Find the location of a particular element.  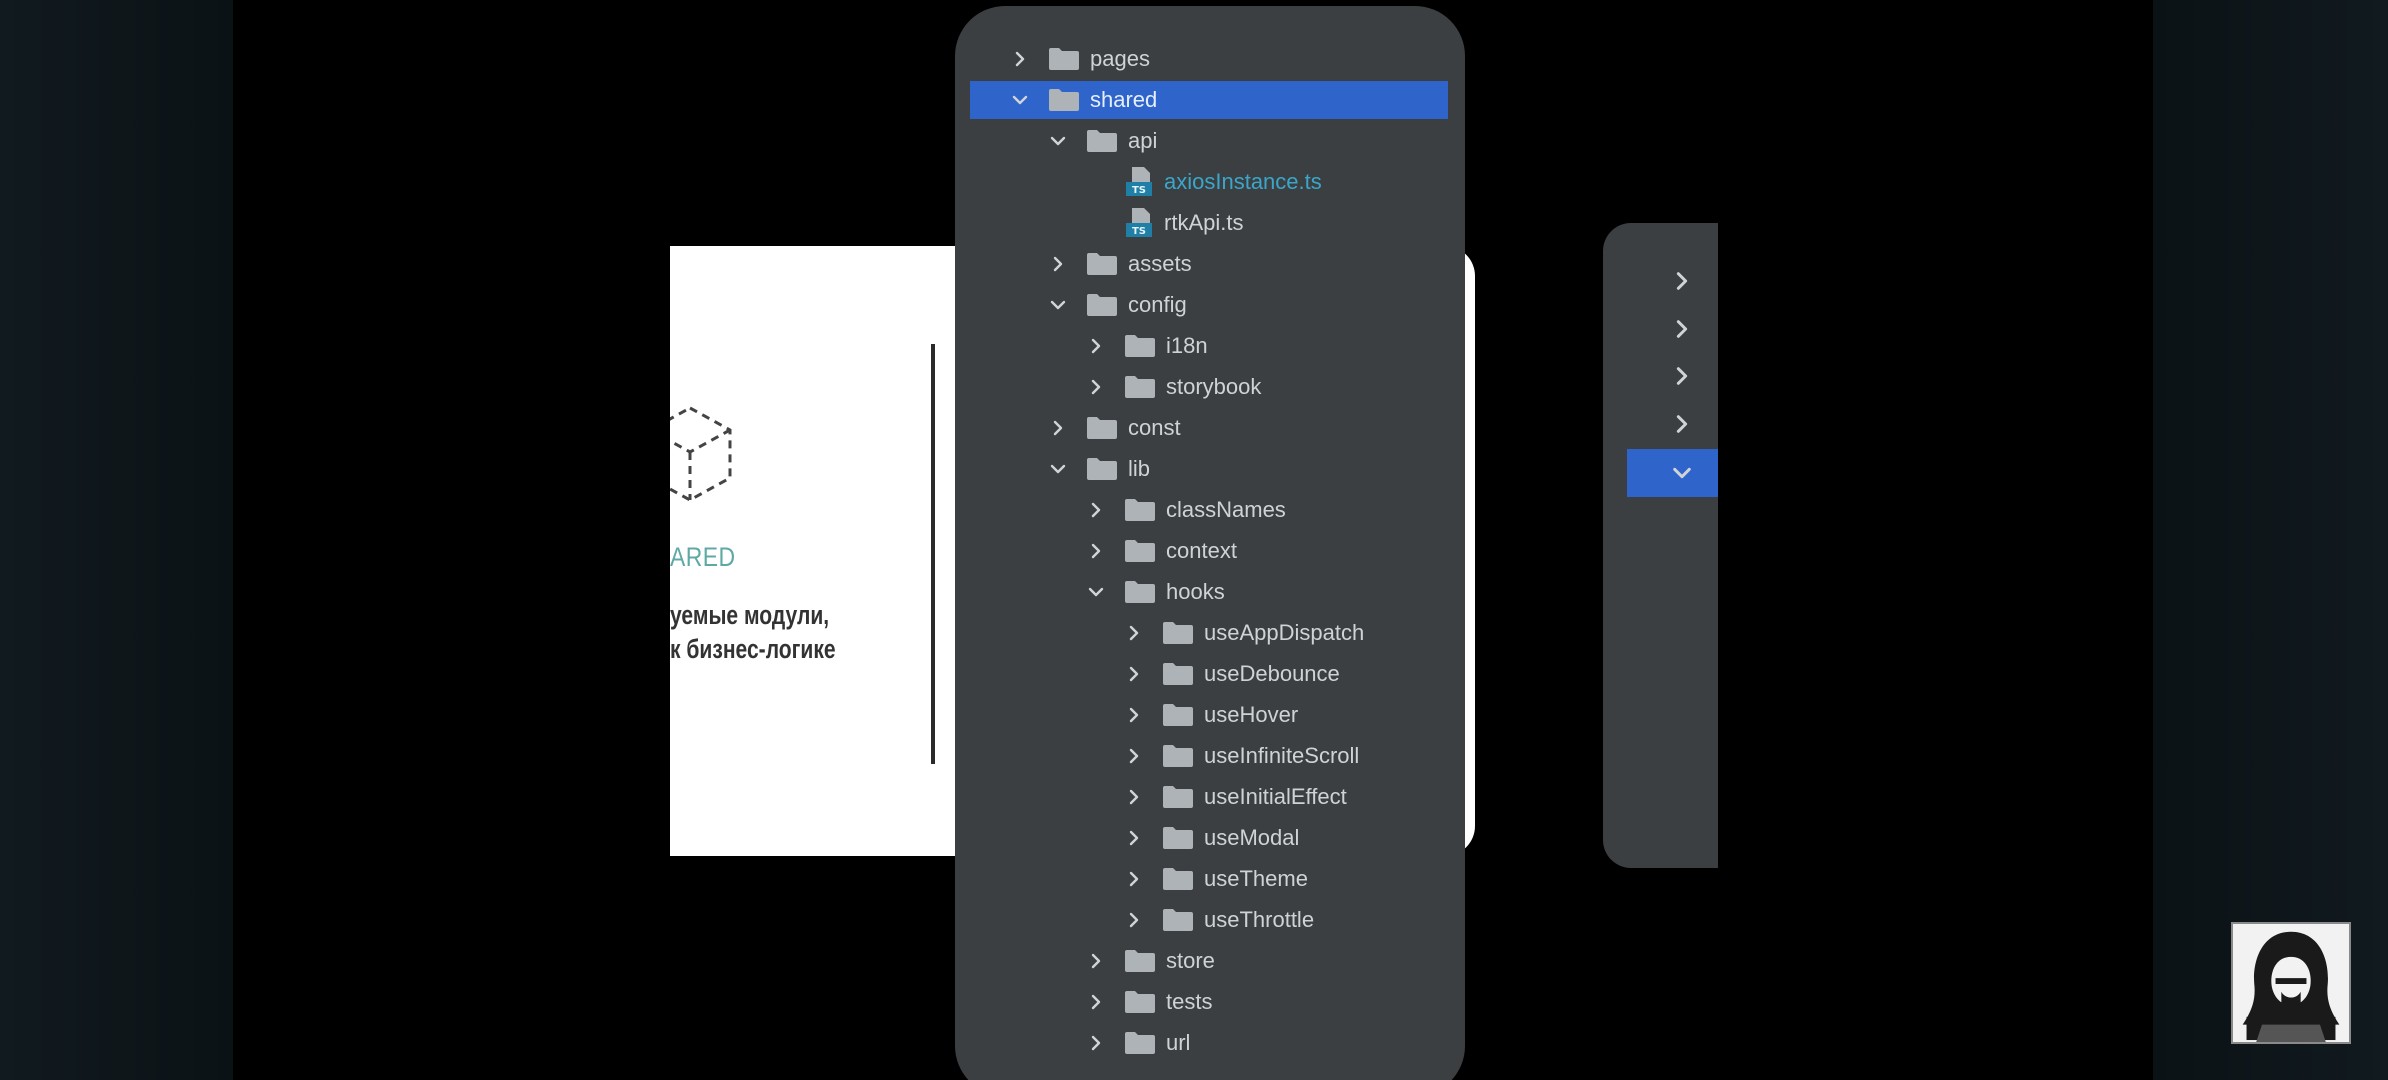

tree-folder-row: storybook is located at coordinates (1210, 386).